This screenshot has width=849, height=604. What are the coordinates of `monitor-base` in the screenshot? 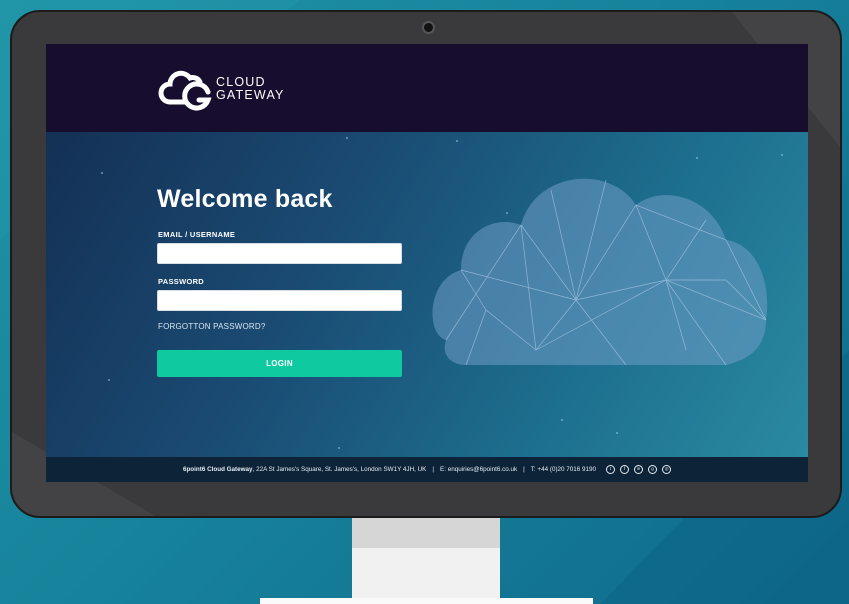 It's located at (426, 601).